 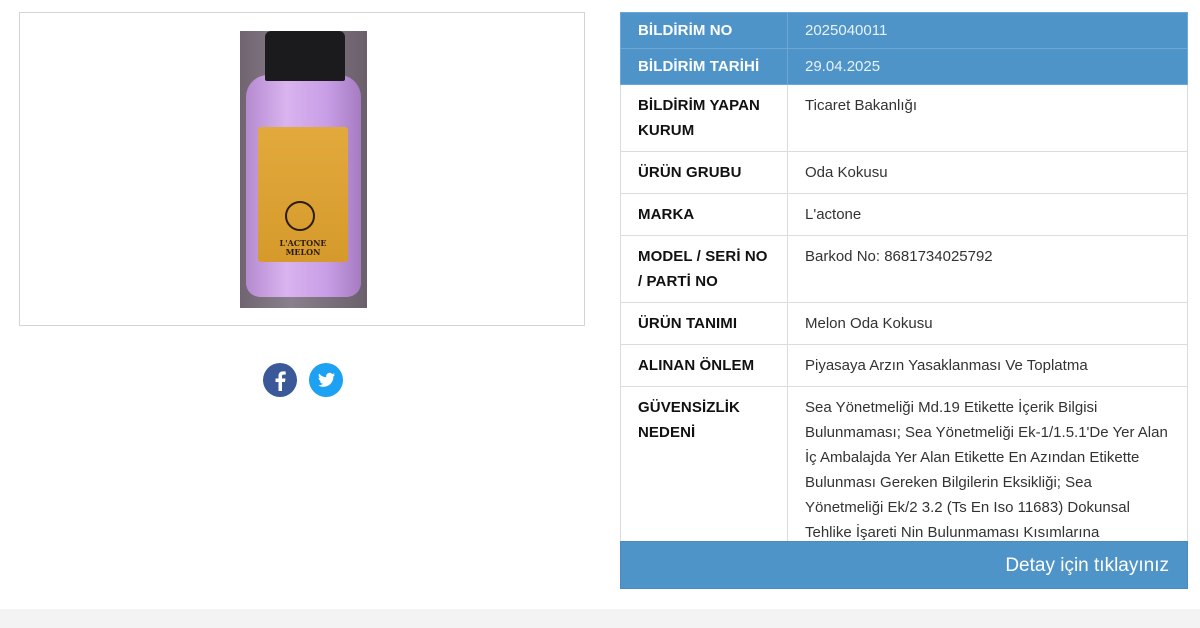 I want to click on row-value: Barkod No: 8681734025792, so click(x=987, y=269).